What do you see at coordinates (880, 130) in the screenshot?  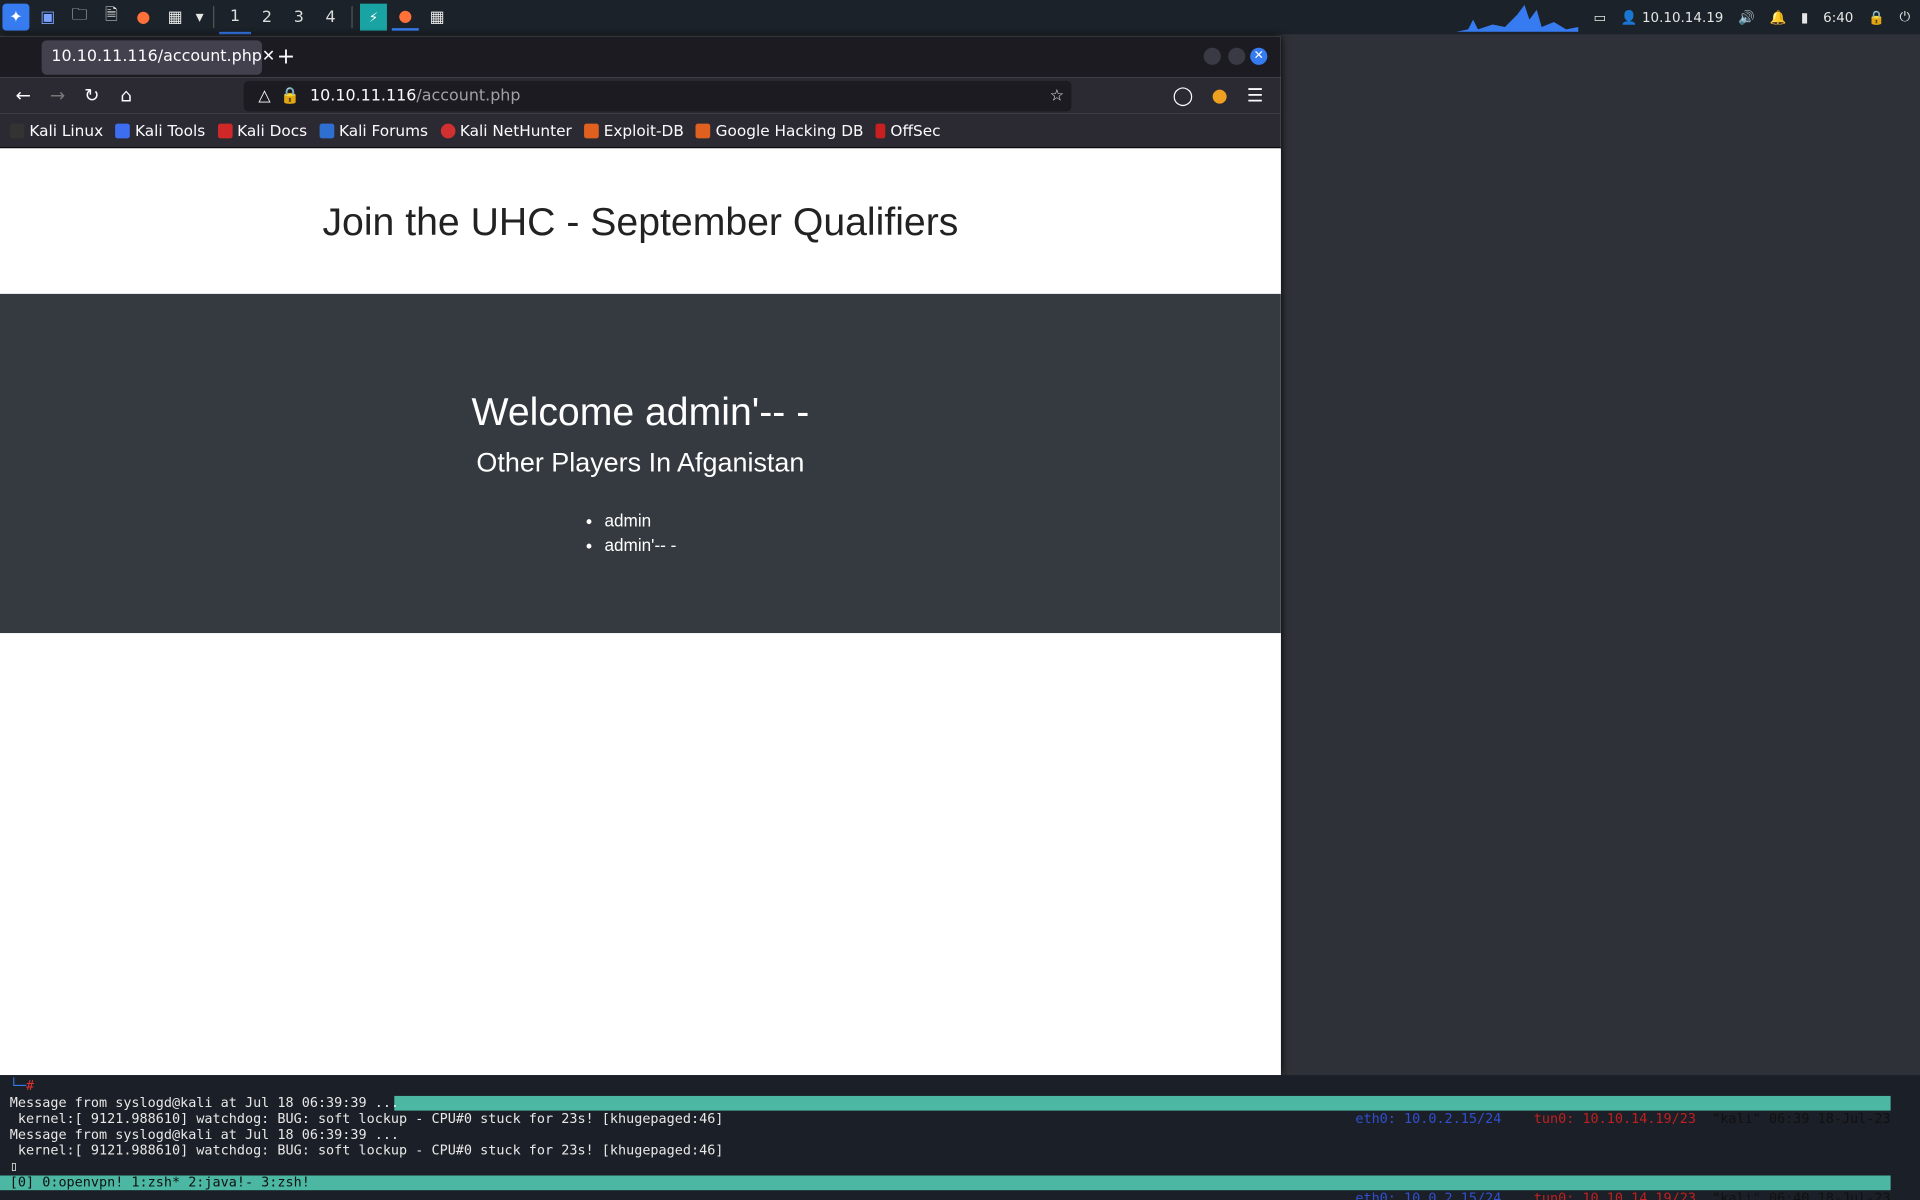 I see `offsec-icon` at bounding box center [880, 130].